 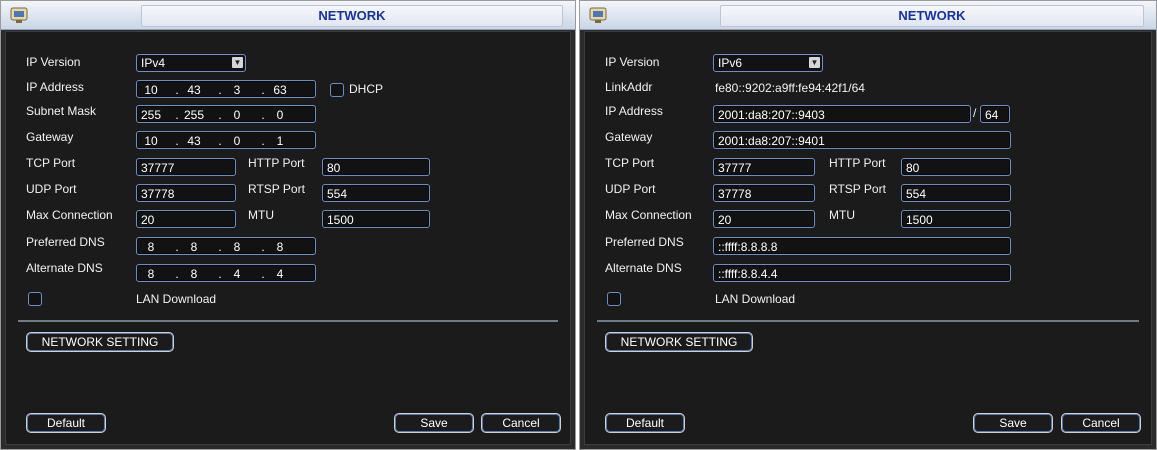 I want to click on alt-dns-octet-3: 4, so click(x=237, y=274).